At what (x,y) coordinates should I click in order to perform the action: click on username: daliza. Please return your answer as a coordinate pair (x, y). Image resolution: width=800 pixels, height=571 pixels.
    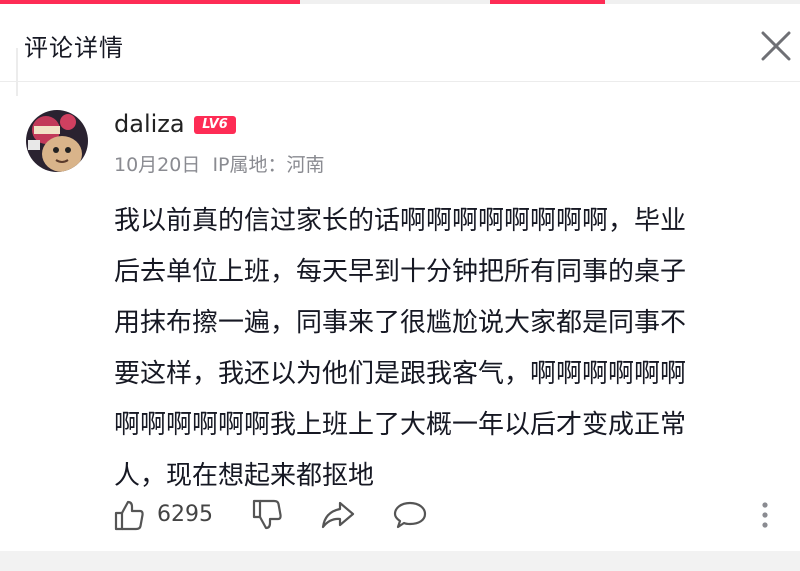
    Looking at the image, I should click on (149, 124).